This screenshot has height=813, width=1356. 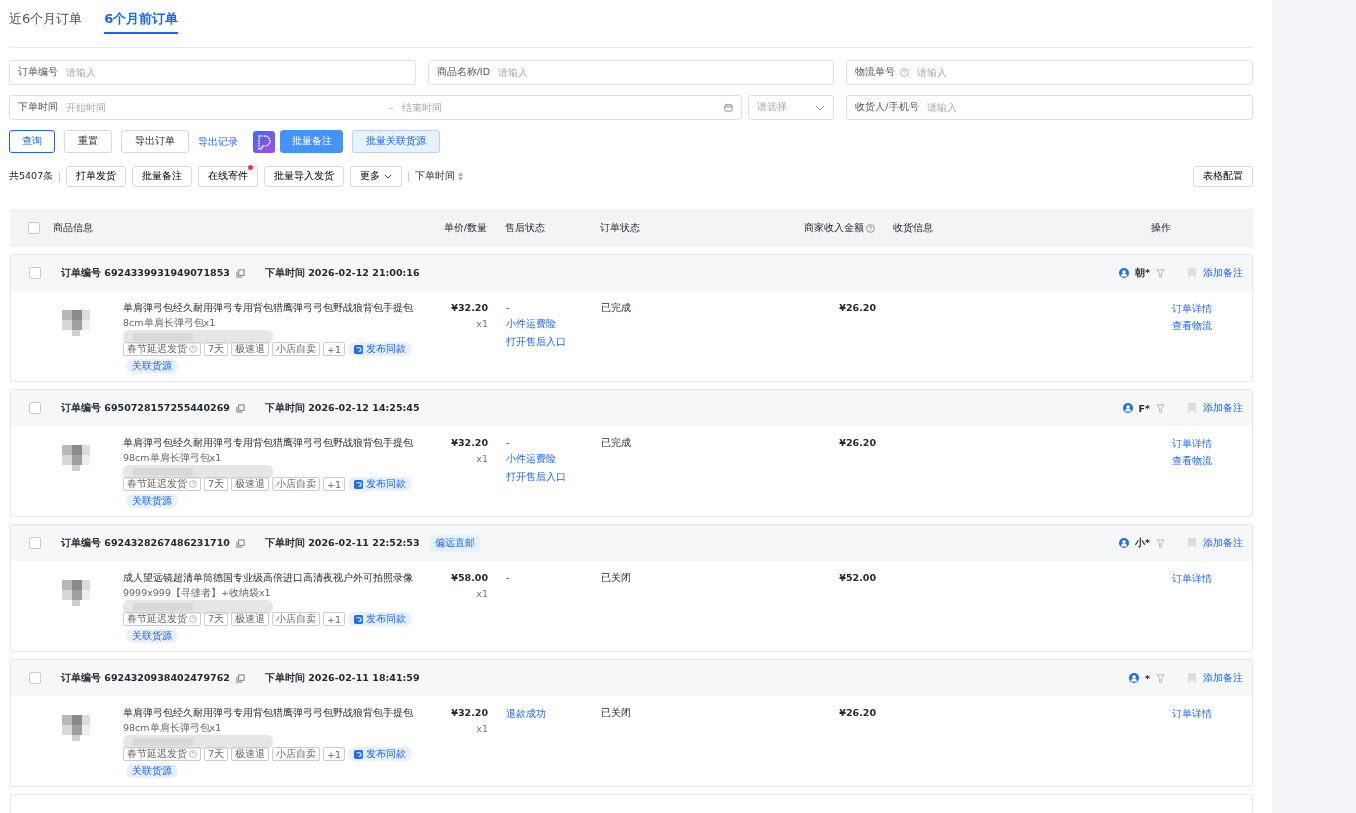 I want to click on calendar-icon, so click(x=729, y=107).